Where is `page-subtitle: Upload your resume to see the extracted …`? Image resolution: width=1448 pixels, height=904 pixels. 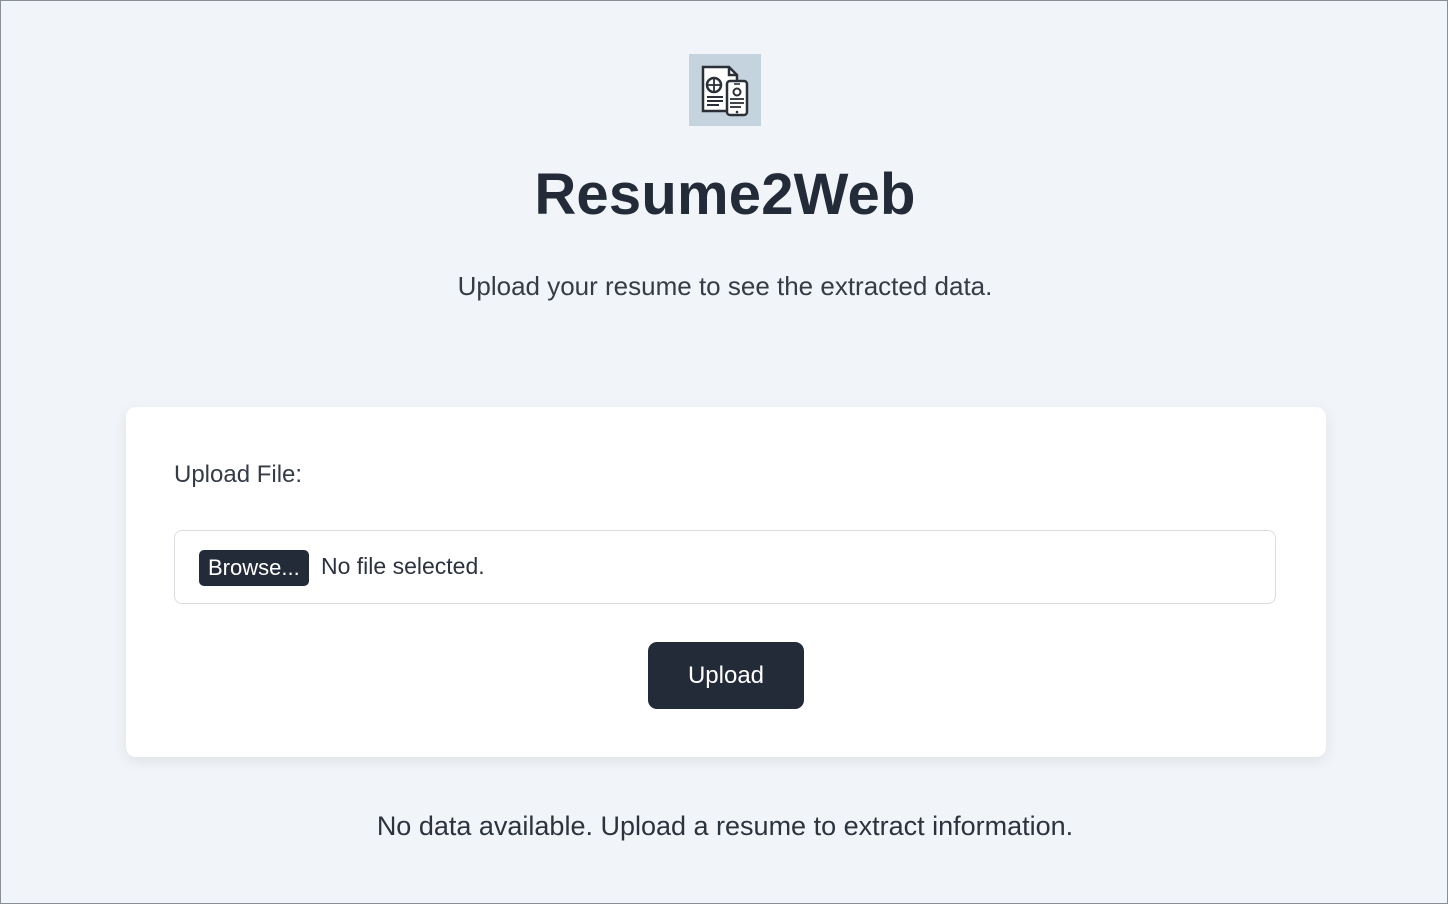
page-subtitle: Upload your resume to see the extracted … is located at coordinates (725, 286).